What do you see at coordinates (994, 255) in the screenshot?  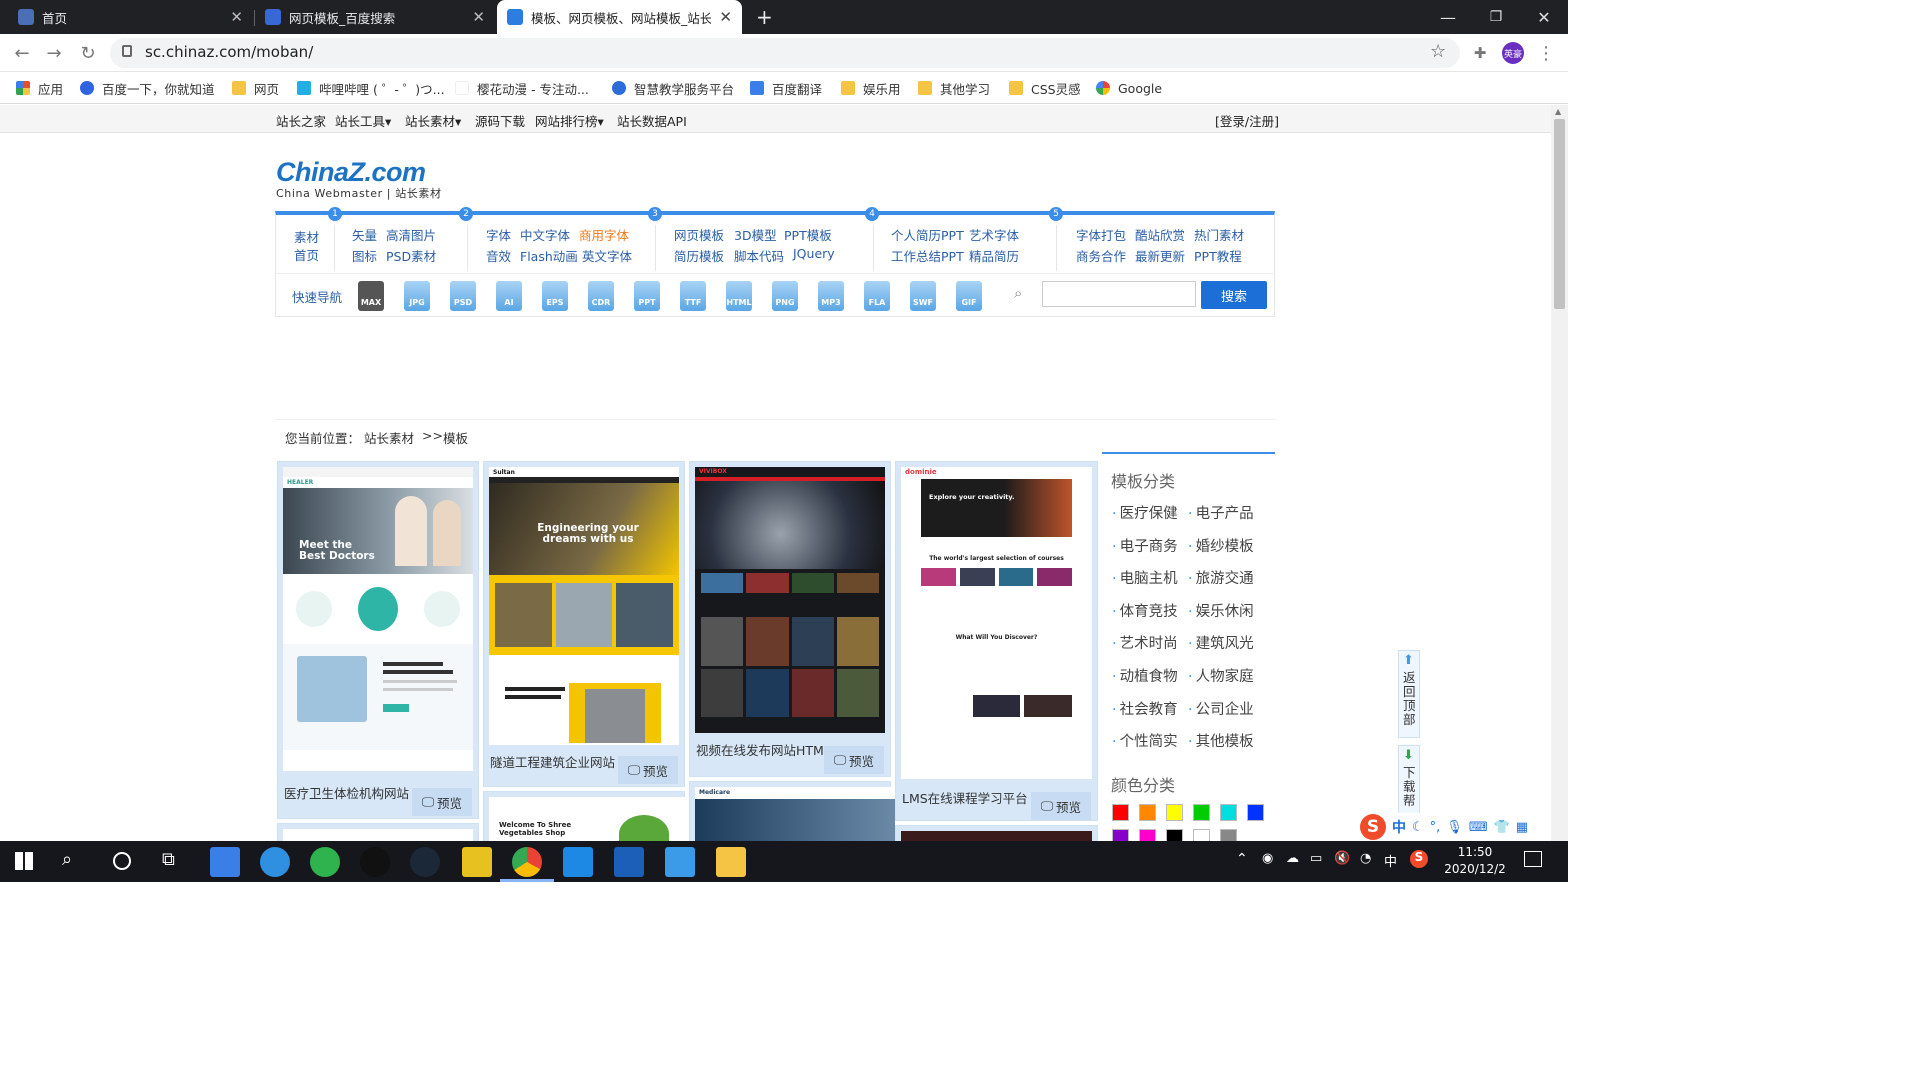 I see `cat-premium-resume: 精品简历` at bounding box center [994, 255].